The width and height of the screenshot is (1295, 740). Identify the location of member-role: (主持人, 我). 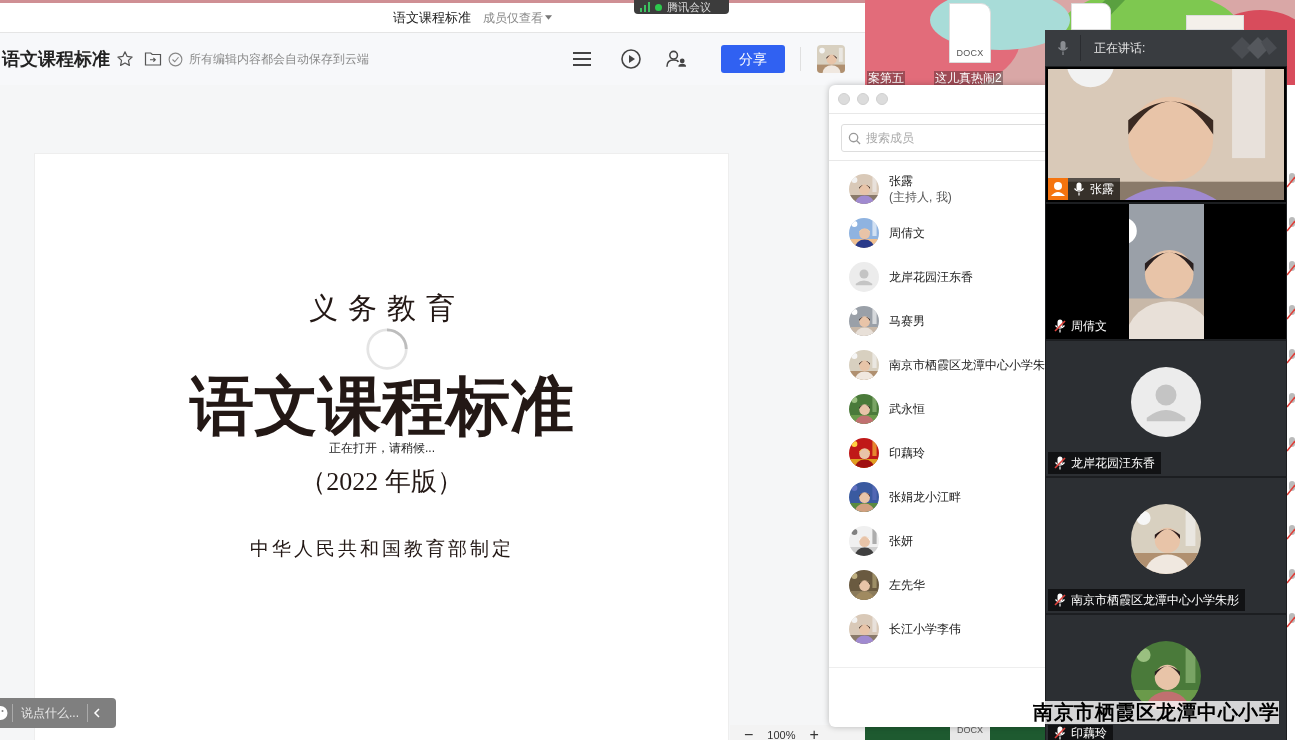
(920, 197).